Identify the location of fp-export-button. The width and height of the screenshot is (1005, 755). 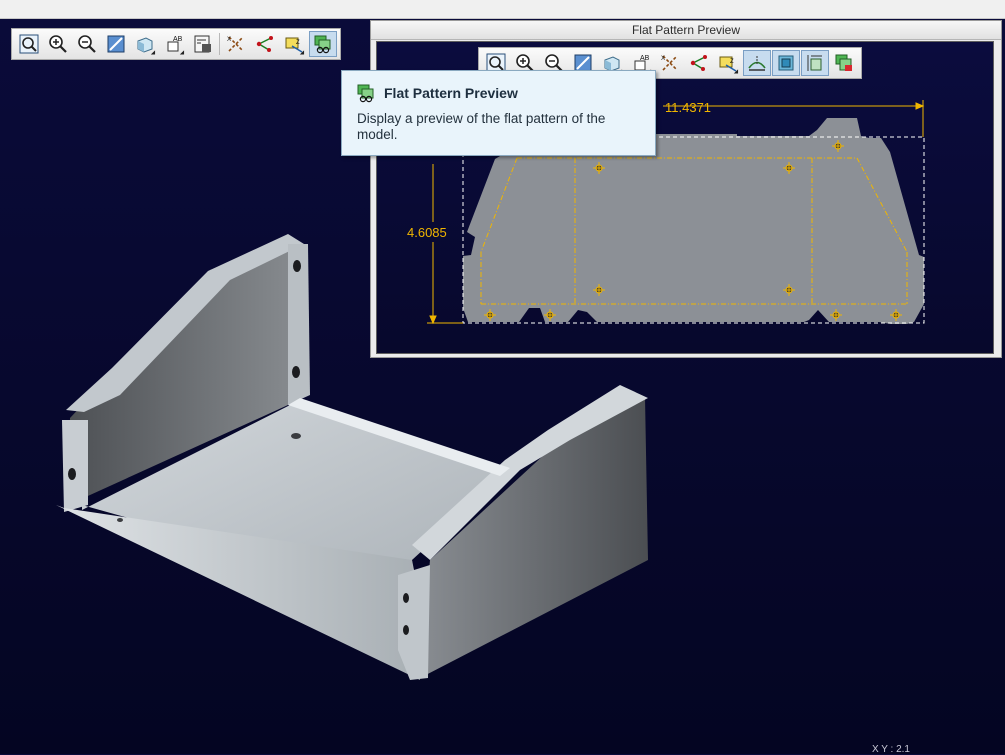
(844, 63).